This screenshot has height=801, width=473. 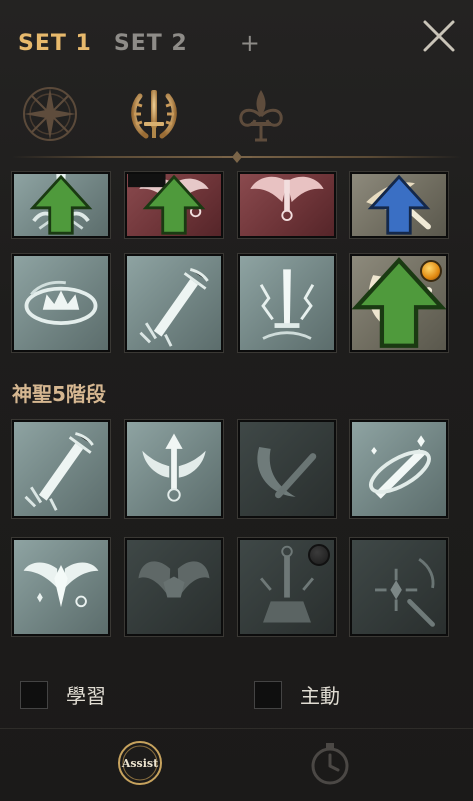 I want to click on set-tabs: SET 1 SET 2 +, so click(x=150, y=43).